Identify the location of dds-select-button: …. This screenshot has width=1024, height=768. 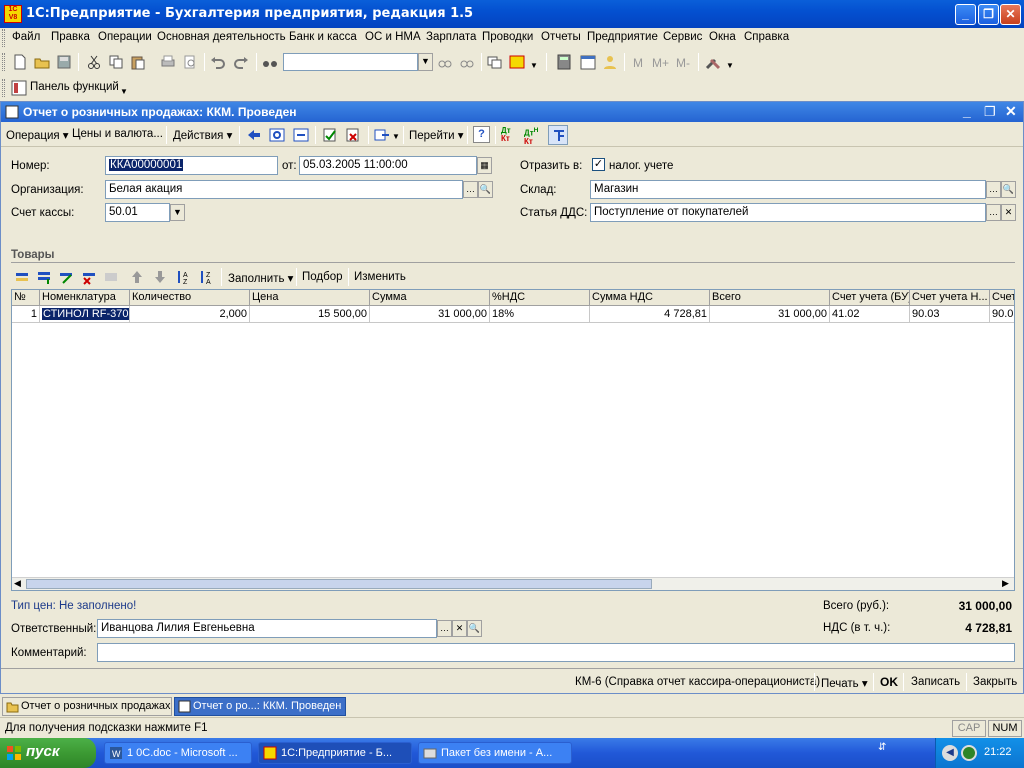
(993, 212).